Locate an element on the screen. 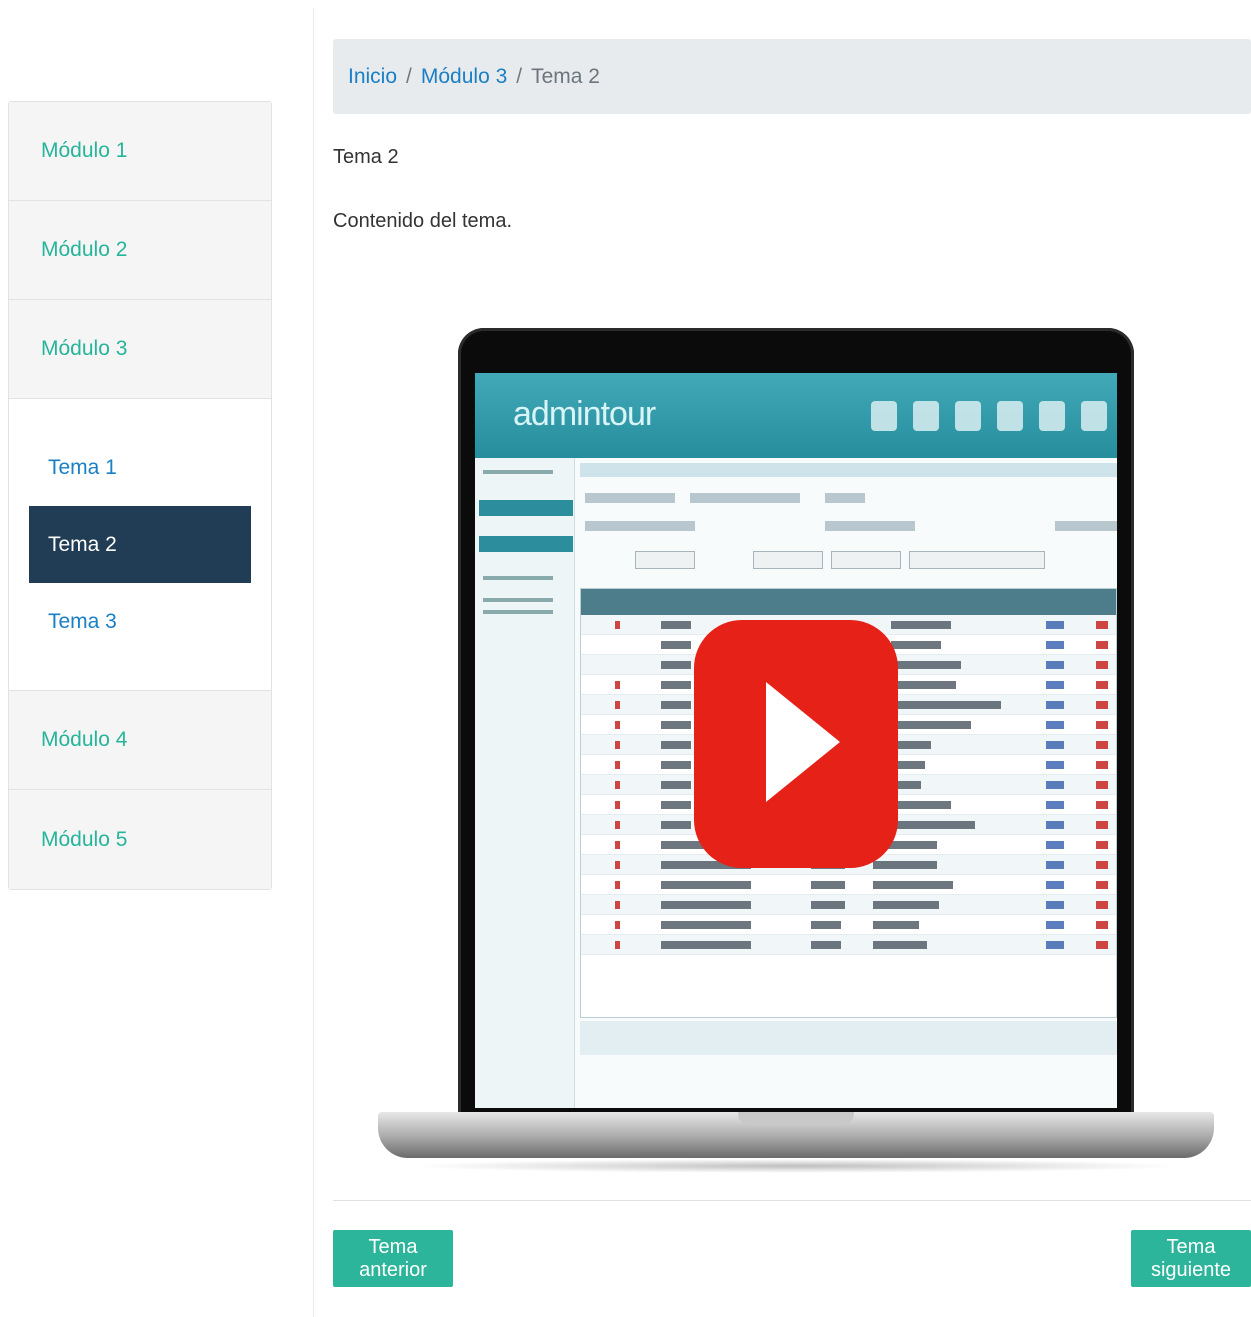 This screenshot has width=1251, height=1317. user-icon is located at coordinates (926, 416).